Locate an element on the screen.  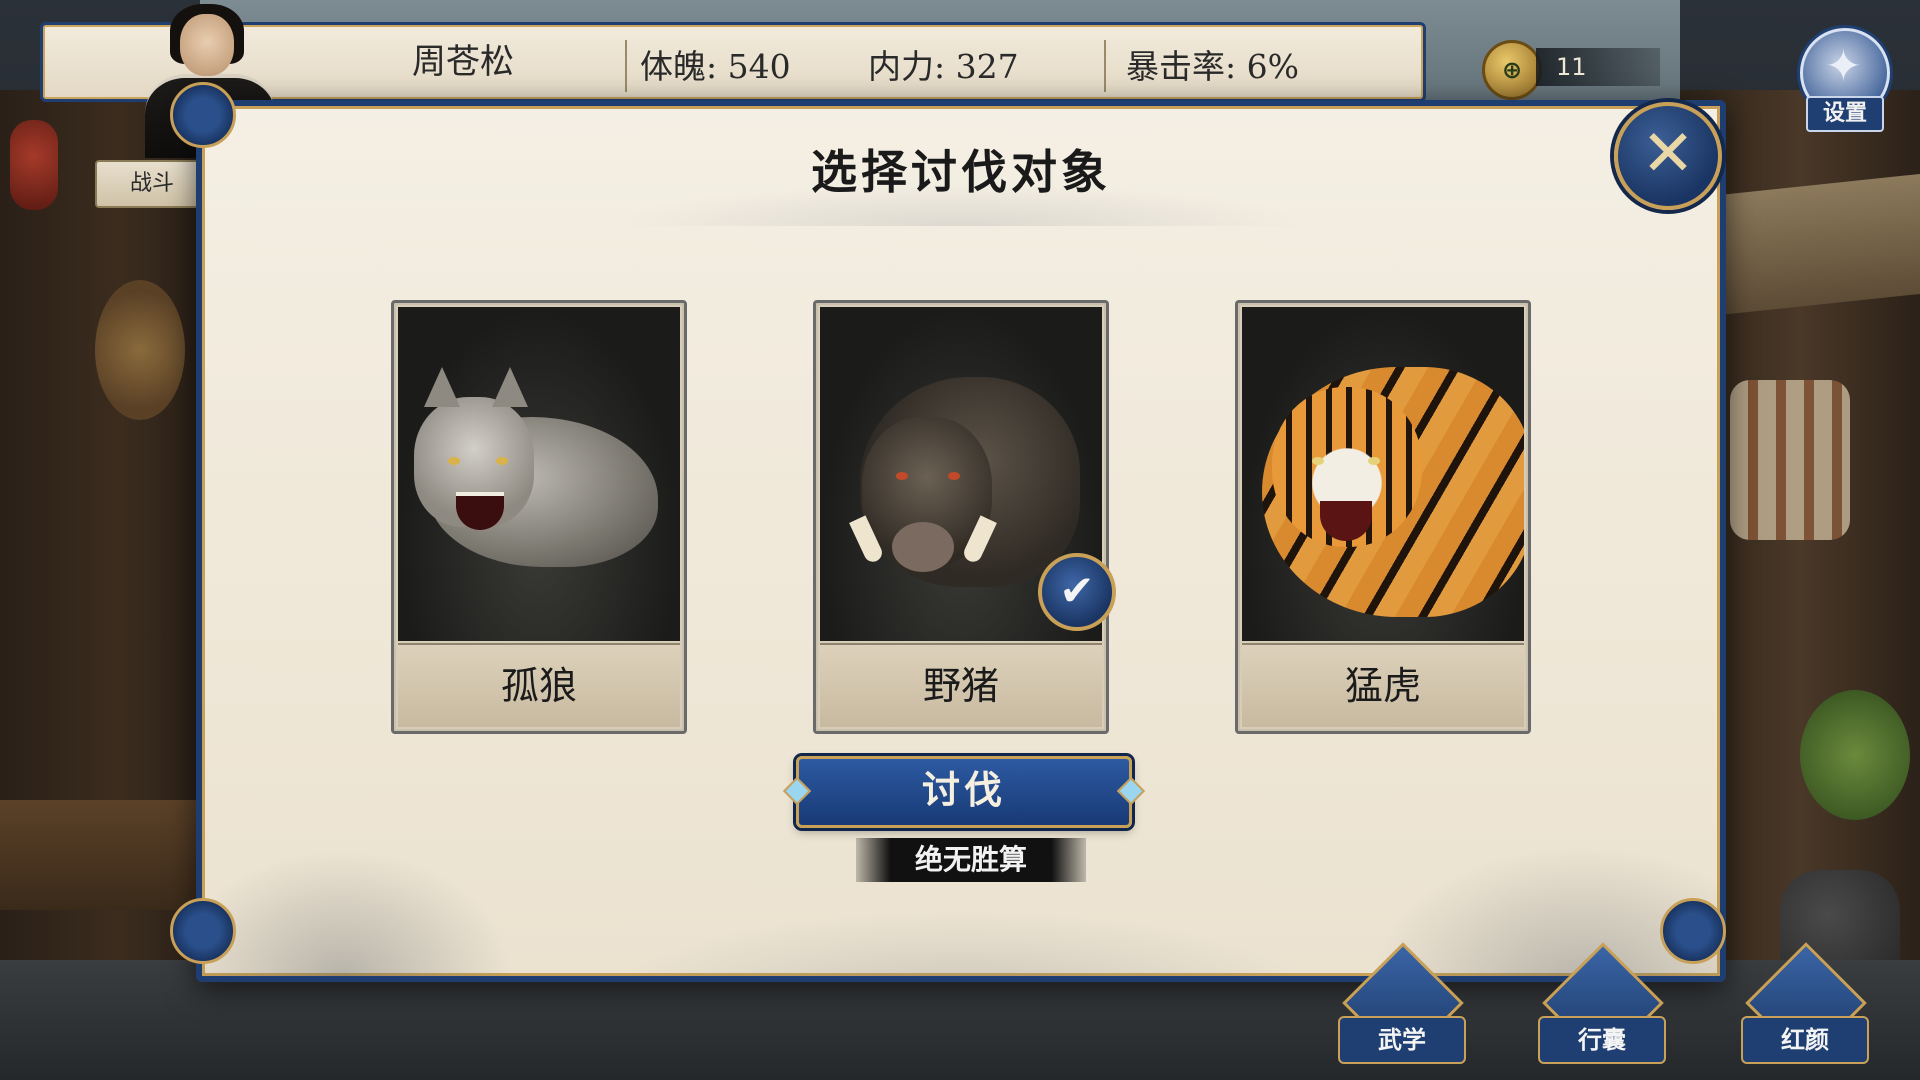
jade-coin-icon: ⊕ is located at coordinates (1512, 70).